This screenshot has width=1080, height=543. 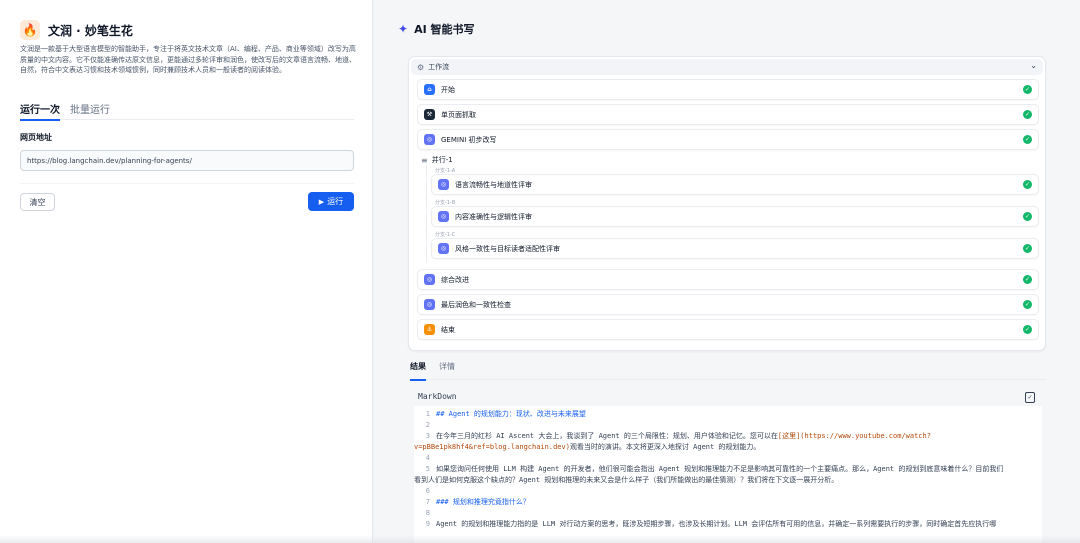 I want to click on result-header: ✦ AI 智能书写, so click(x=436, y=29).